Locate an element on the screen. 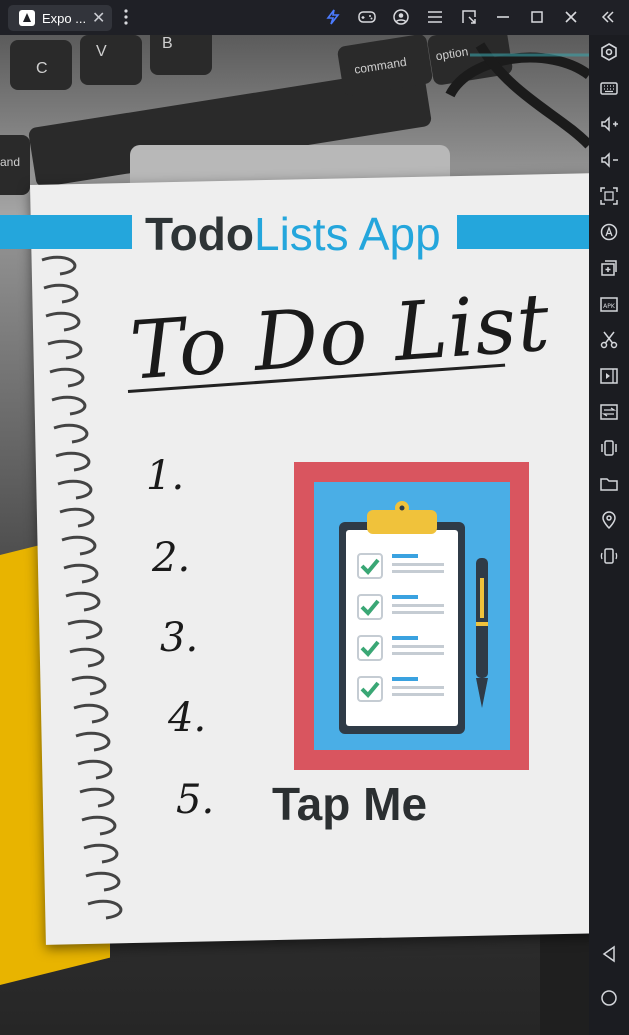 This screenshot has width=629, height=1035. clipboard-icon is located at coordinates (413, 617).